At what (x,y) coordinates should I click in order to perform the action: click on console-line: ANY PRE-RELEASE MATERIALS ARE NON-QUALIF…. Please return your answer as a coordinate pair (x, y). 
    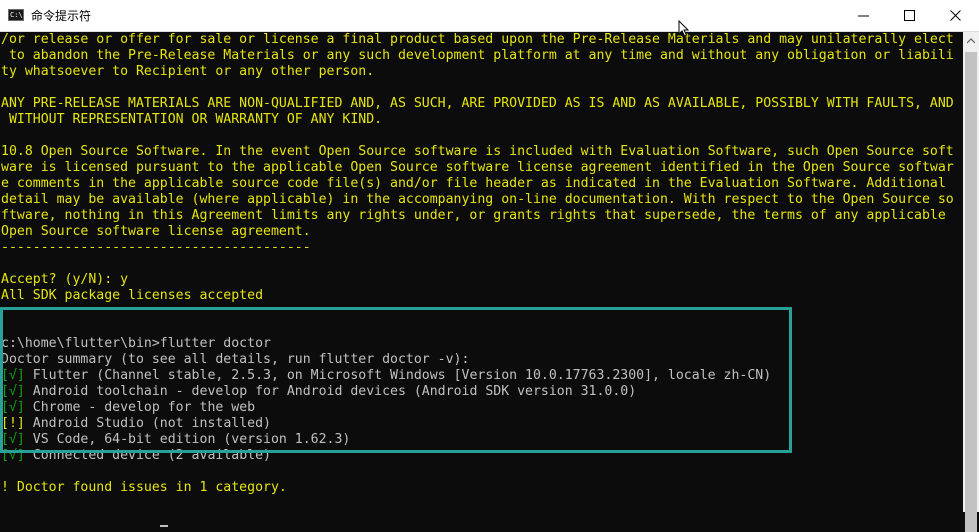
    Looking at the image, I should click on (477, 103).